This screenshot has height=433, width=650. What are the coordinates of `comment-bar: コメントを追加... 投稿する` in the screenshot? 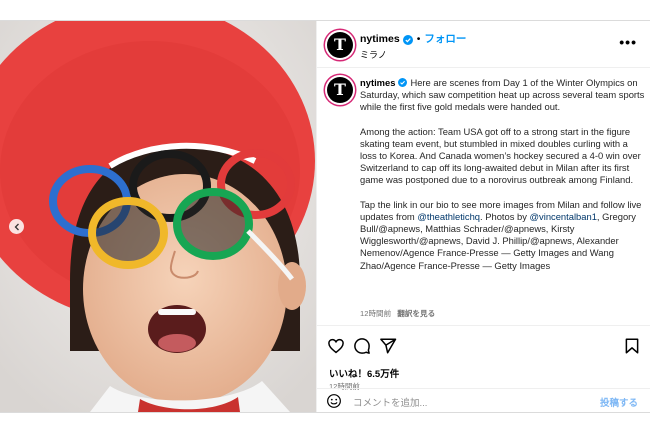 It's located at (483, 400).